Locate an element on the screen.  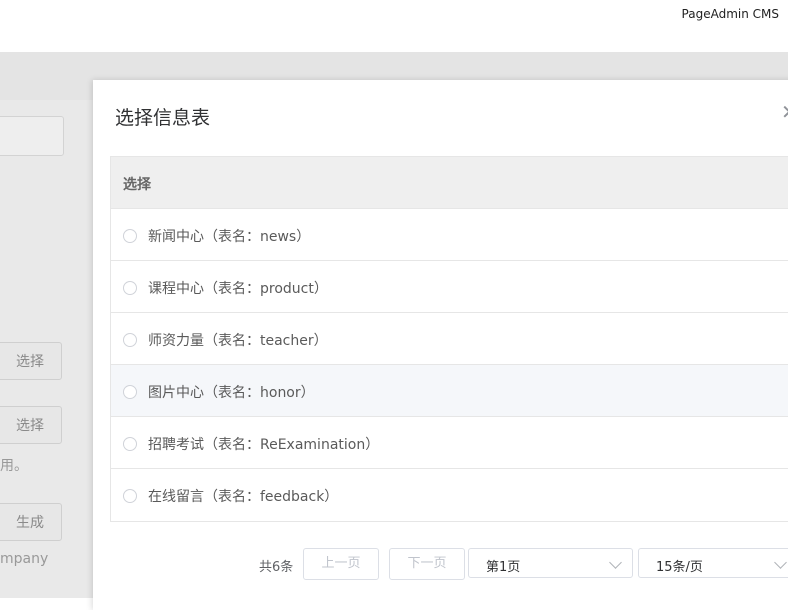
table-row: 新闻中心（表名：news） is located at coordinates (449, 235).